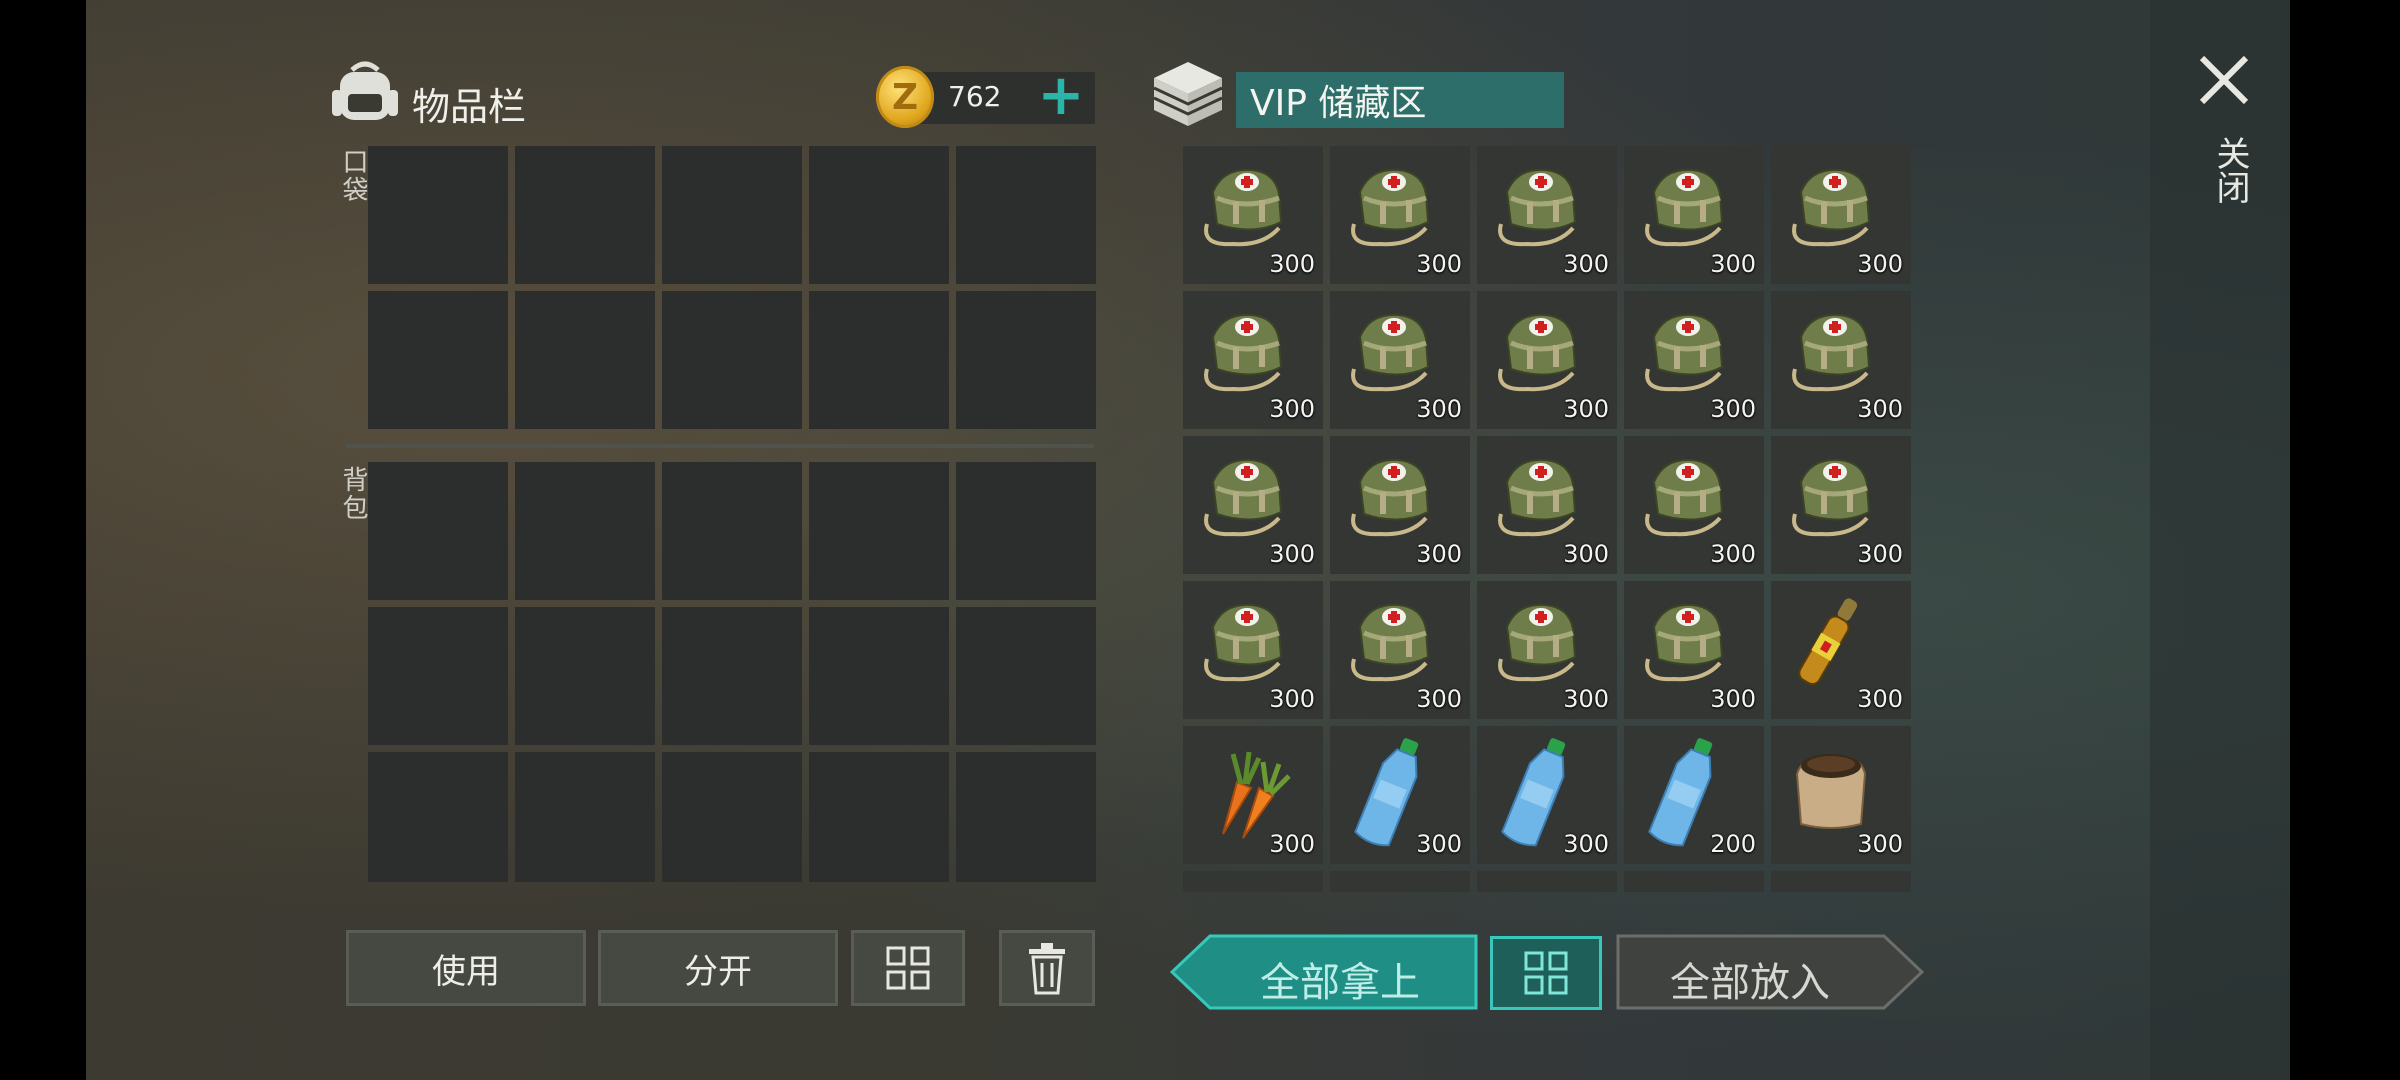  Describe the element at coordinates (2224, 80) in the screenshot. I see `close-icon` at that location.